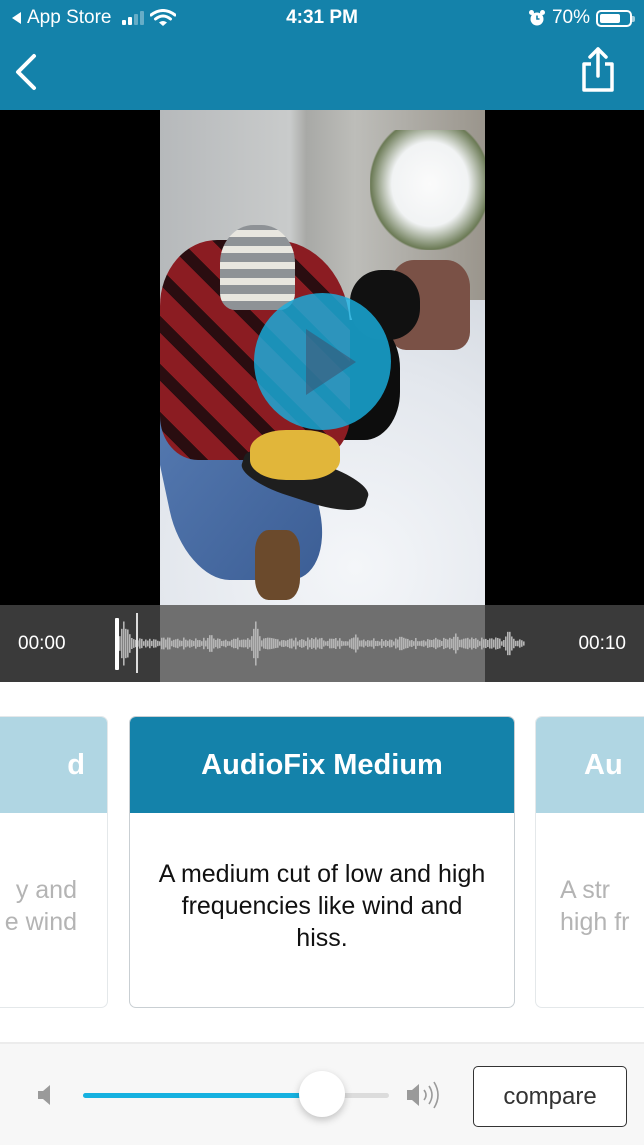 Image resolution: width=644 pixels, height=1145 pixels. I want to click on audio-waveform, so click(321, 643).